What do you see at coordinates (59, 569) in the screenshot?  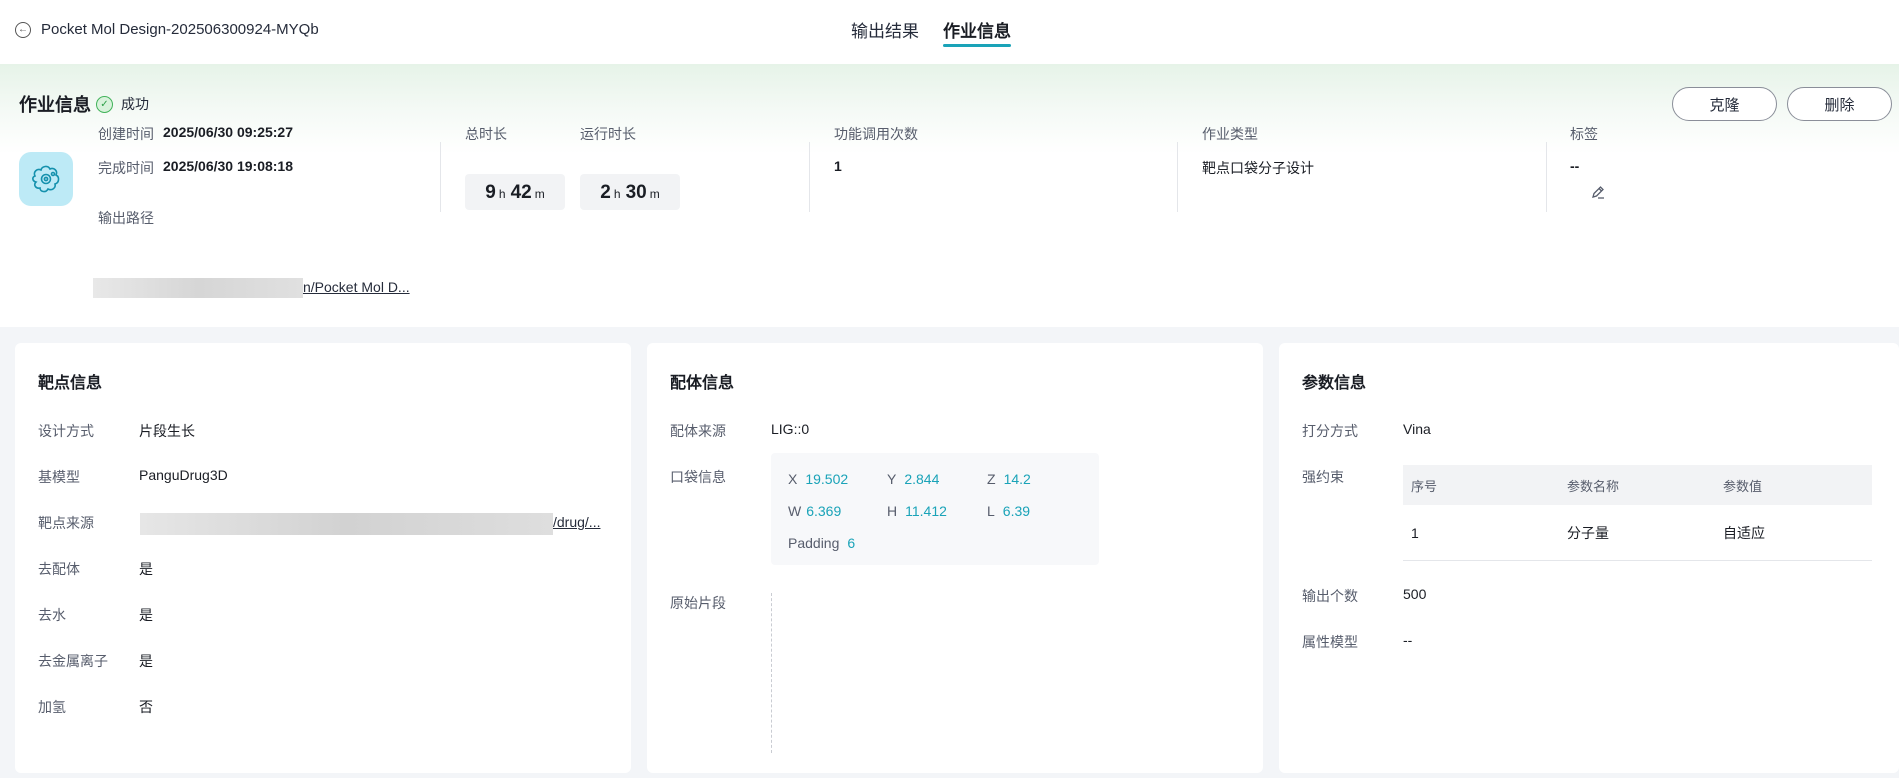 I see `remove-ligand-label: 去配体` at bounding box center [59, 569].